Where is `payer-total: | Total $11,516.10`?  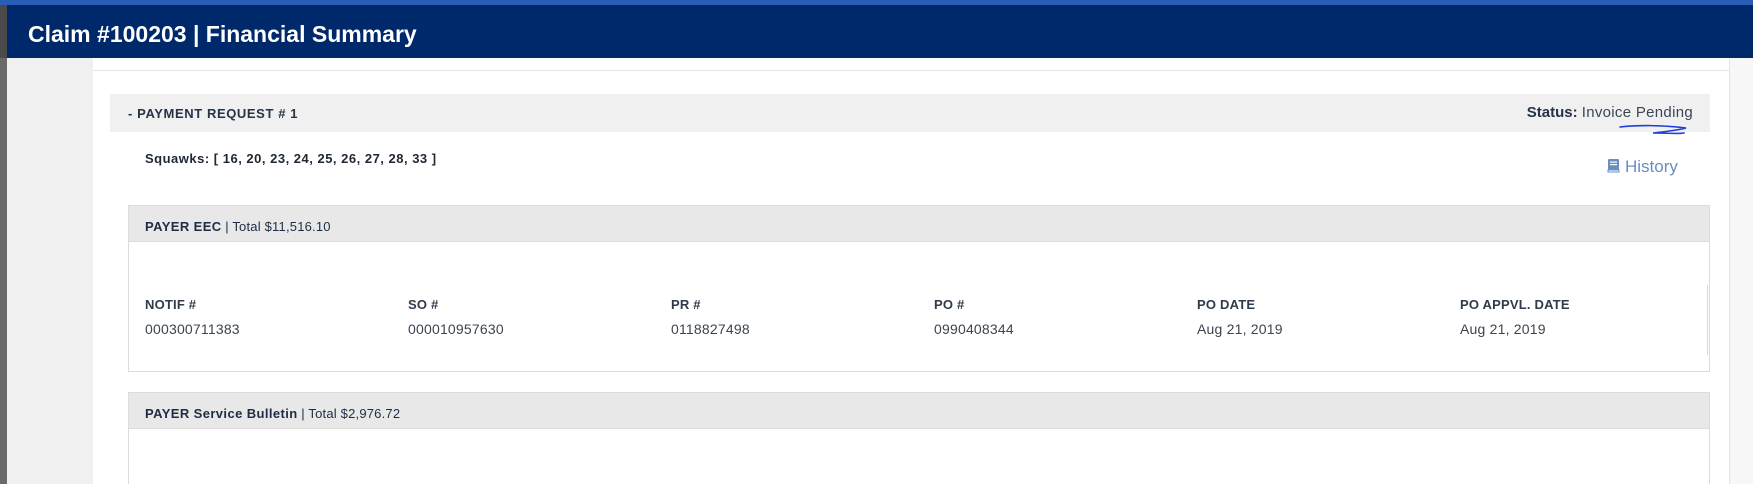 payer-total: | Total $11,516.10 is located at coordinates (278, 226).